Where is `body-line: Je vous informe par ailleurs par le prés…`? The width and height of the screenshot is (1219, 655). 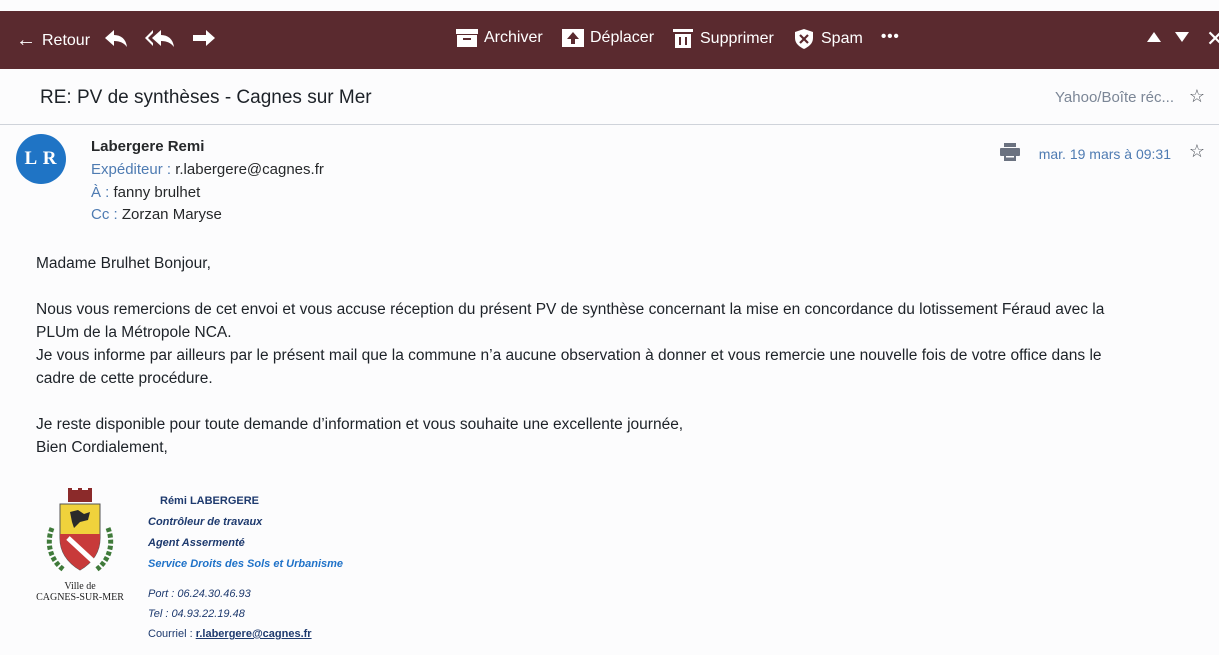 body-line: Je vous informe par ailleurs par le prés… is located at coordinates (569, 355).